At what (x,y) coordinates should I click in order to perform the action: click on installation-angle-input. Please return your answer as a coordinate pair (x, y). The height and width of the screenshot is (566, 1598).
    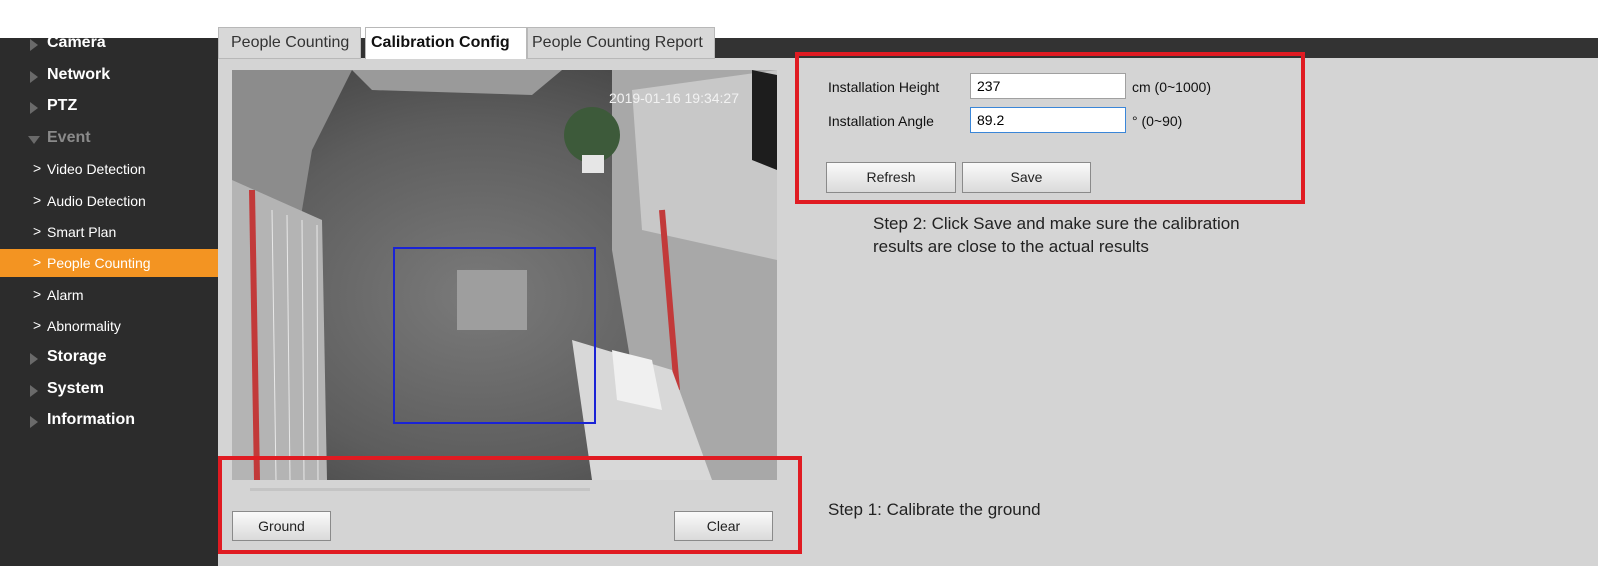
    Looking at the image, I should click on (1048, 120).